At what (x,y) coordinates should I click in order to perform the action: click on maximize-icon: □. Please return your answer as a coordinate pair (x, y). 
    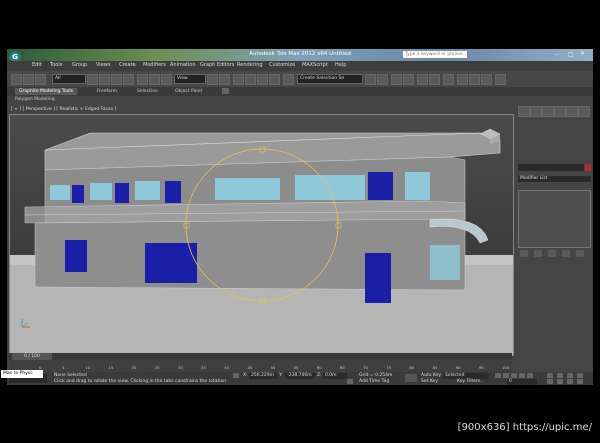
    Looking at the image, I should click on (572, 54).